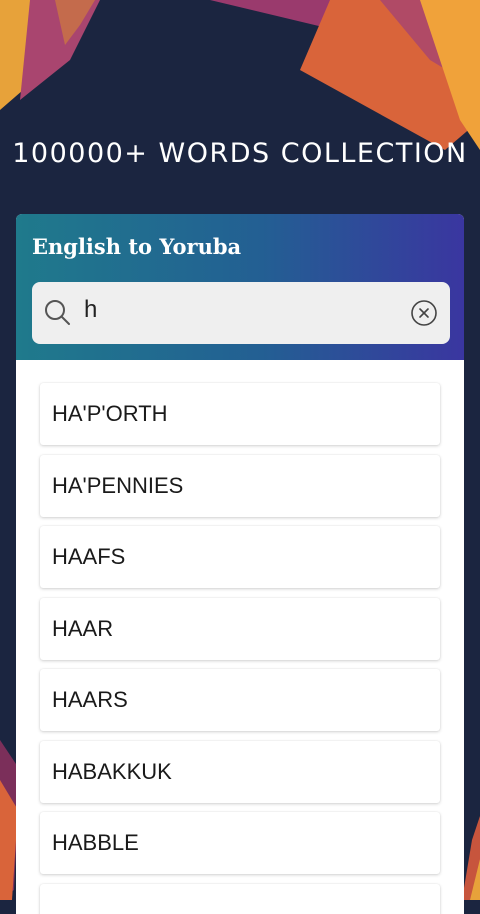  I want to click on search-field: h, so click(241, 313).